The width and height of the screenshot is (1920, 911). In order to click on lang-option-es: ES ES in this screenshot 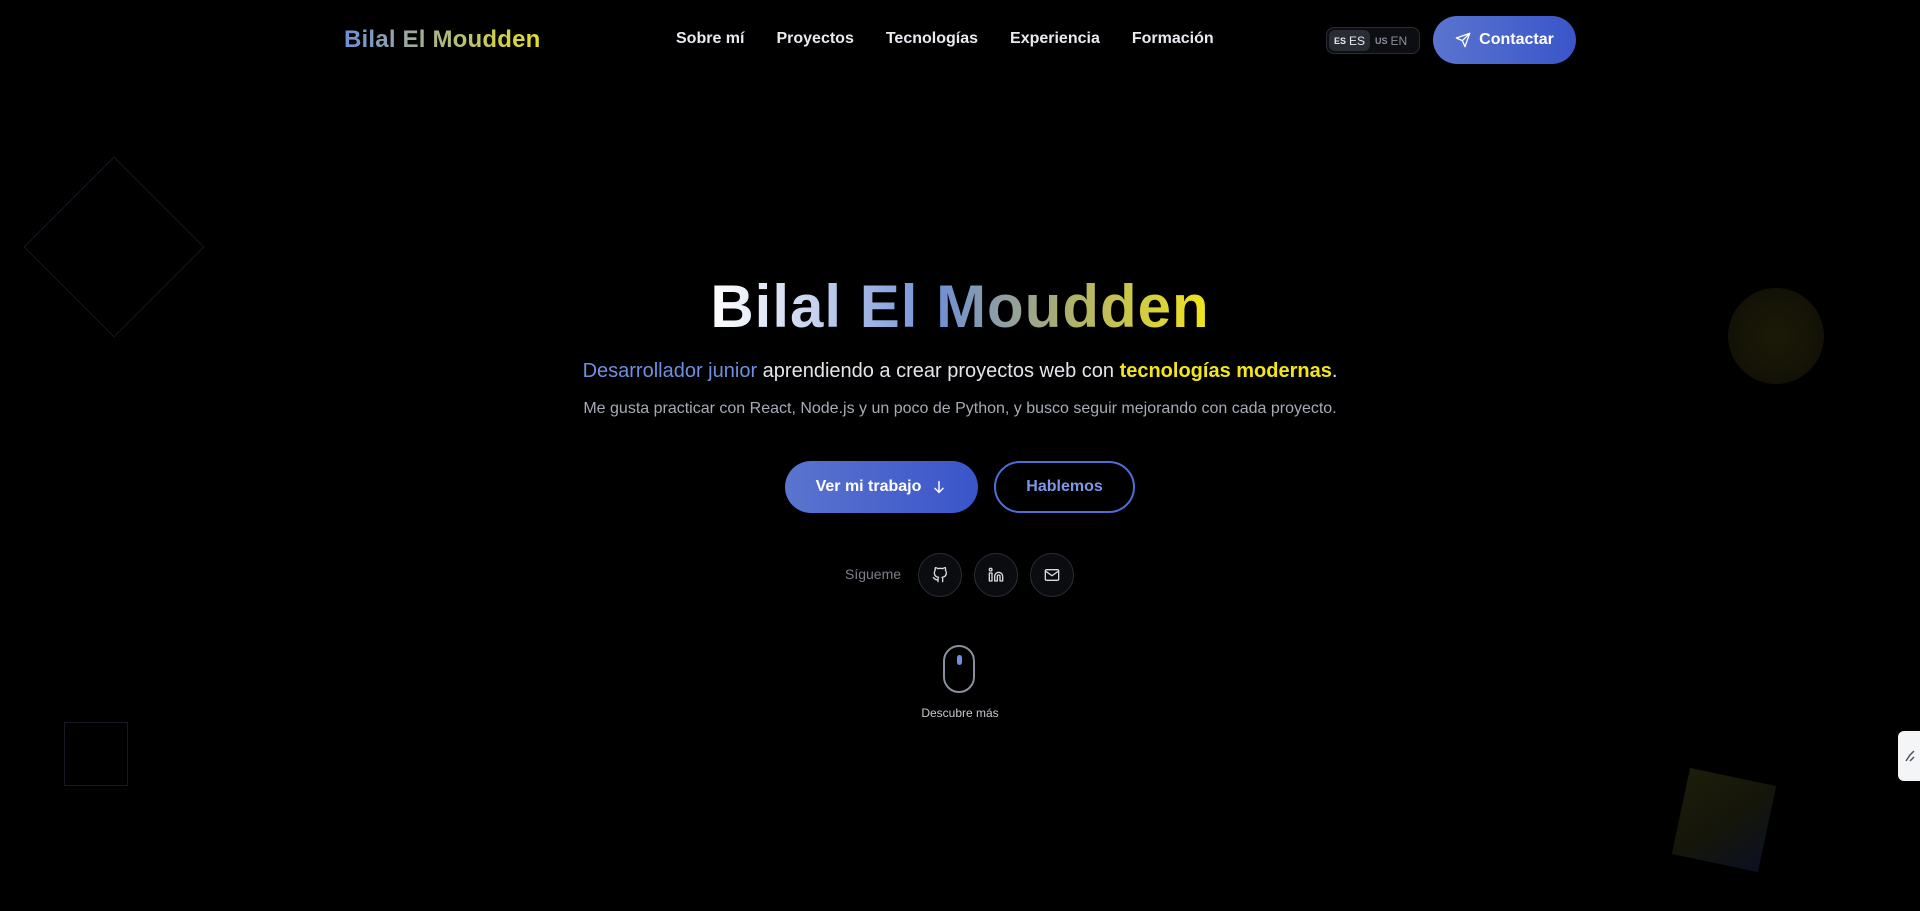, I will do `click(1350, 40)`.